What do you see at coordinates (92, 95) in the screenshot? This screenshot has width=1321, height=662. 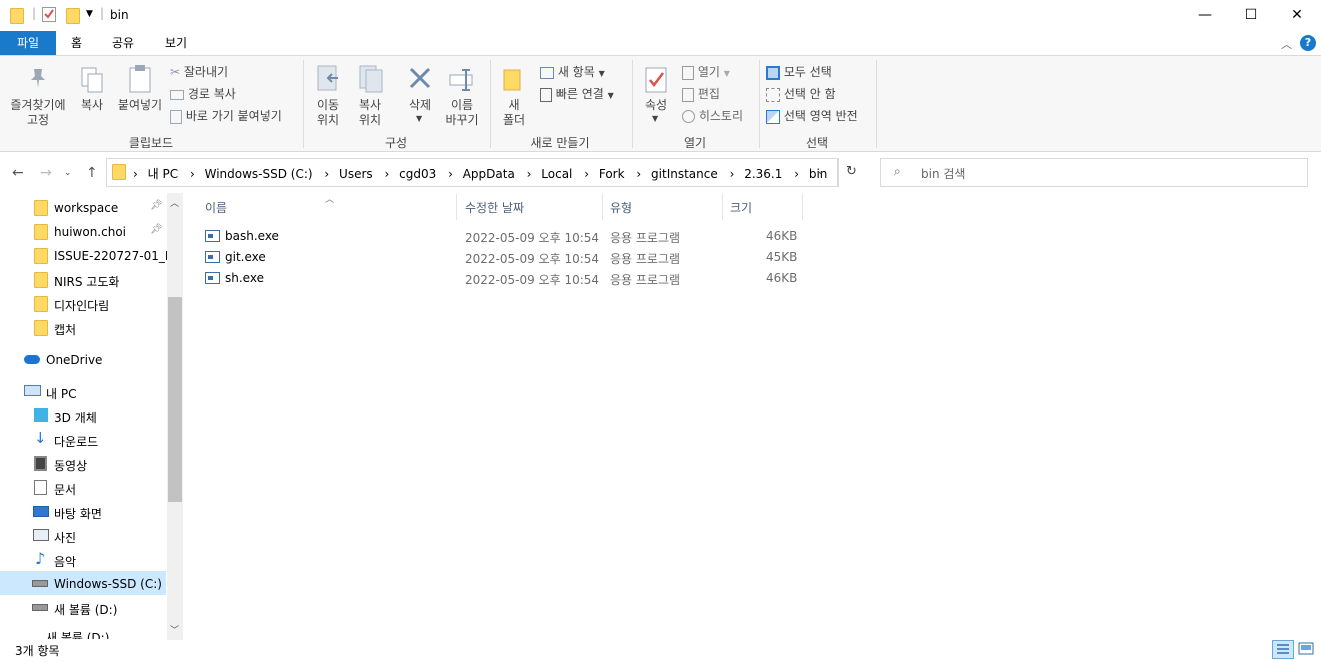 I see `copy-button: 복사` at bounding box center [92, 95].